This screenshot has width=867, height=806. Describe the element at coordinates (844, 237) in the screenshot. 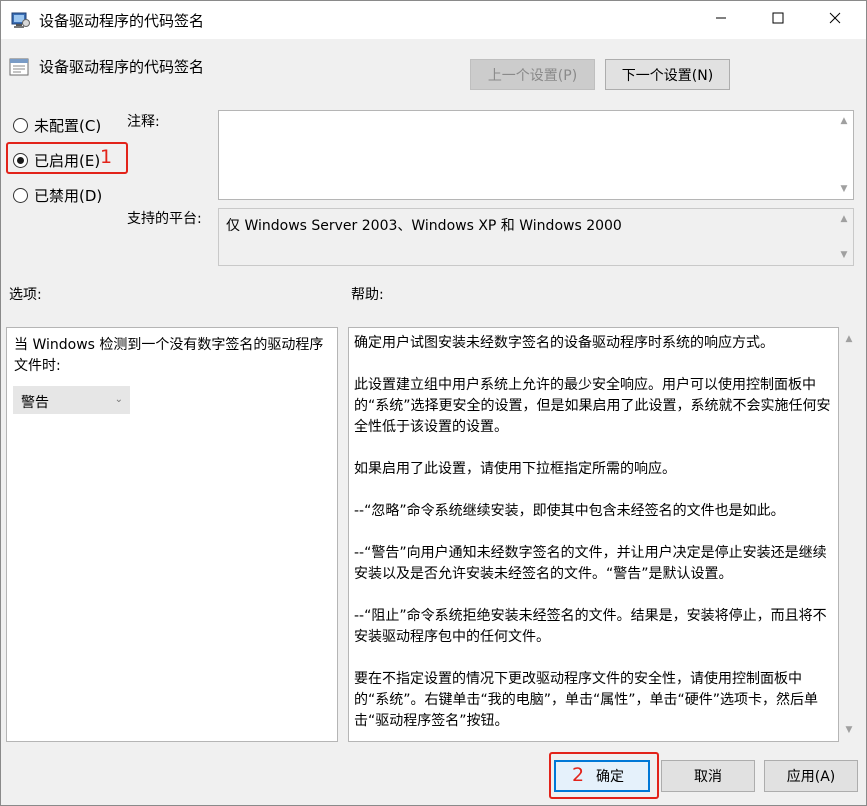

I see `platform-scrollbar: ▲ ▼` at that location.